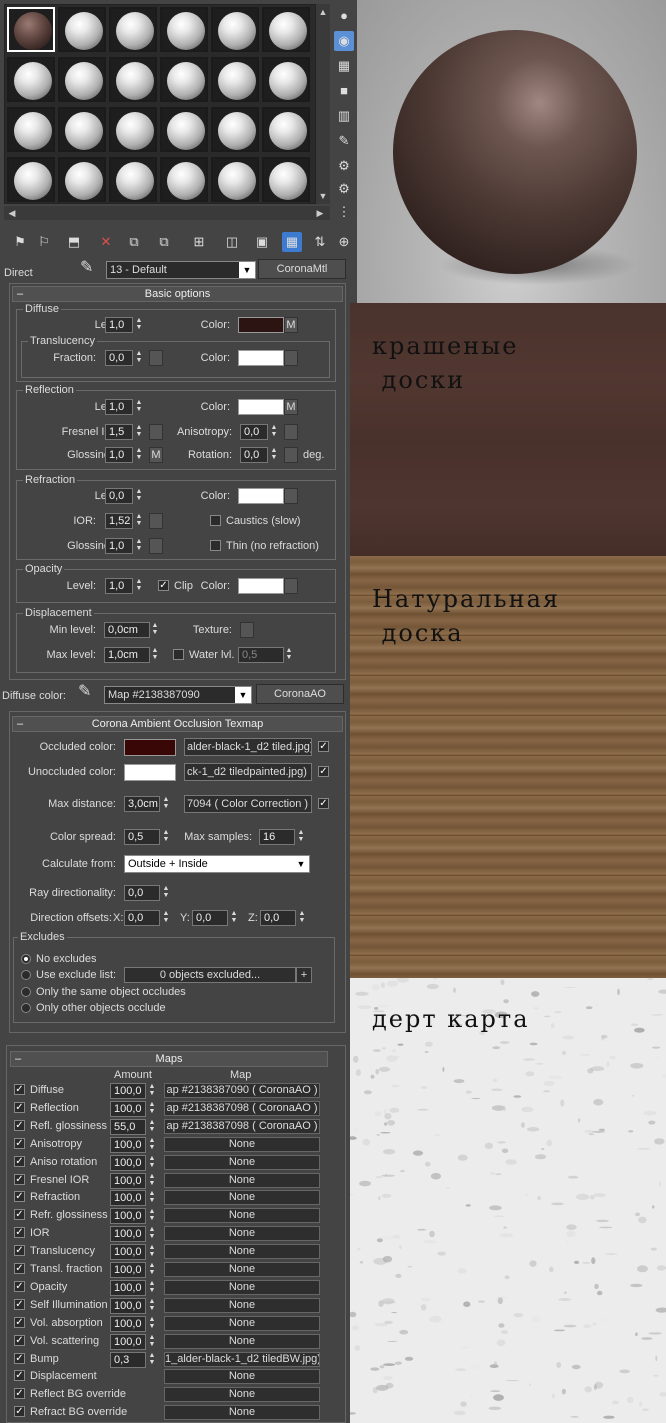 The height and width of the screenshot is (1423, 666). What do you see at coordinates (106, 242) in the screenshot?
I see `reset-map-icon: ✕` at bounding box center [106, 242].